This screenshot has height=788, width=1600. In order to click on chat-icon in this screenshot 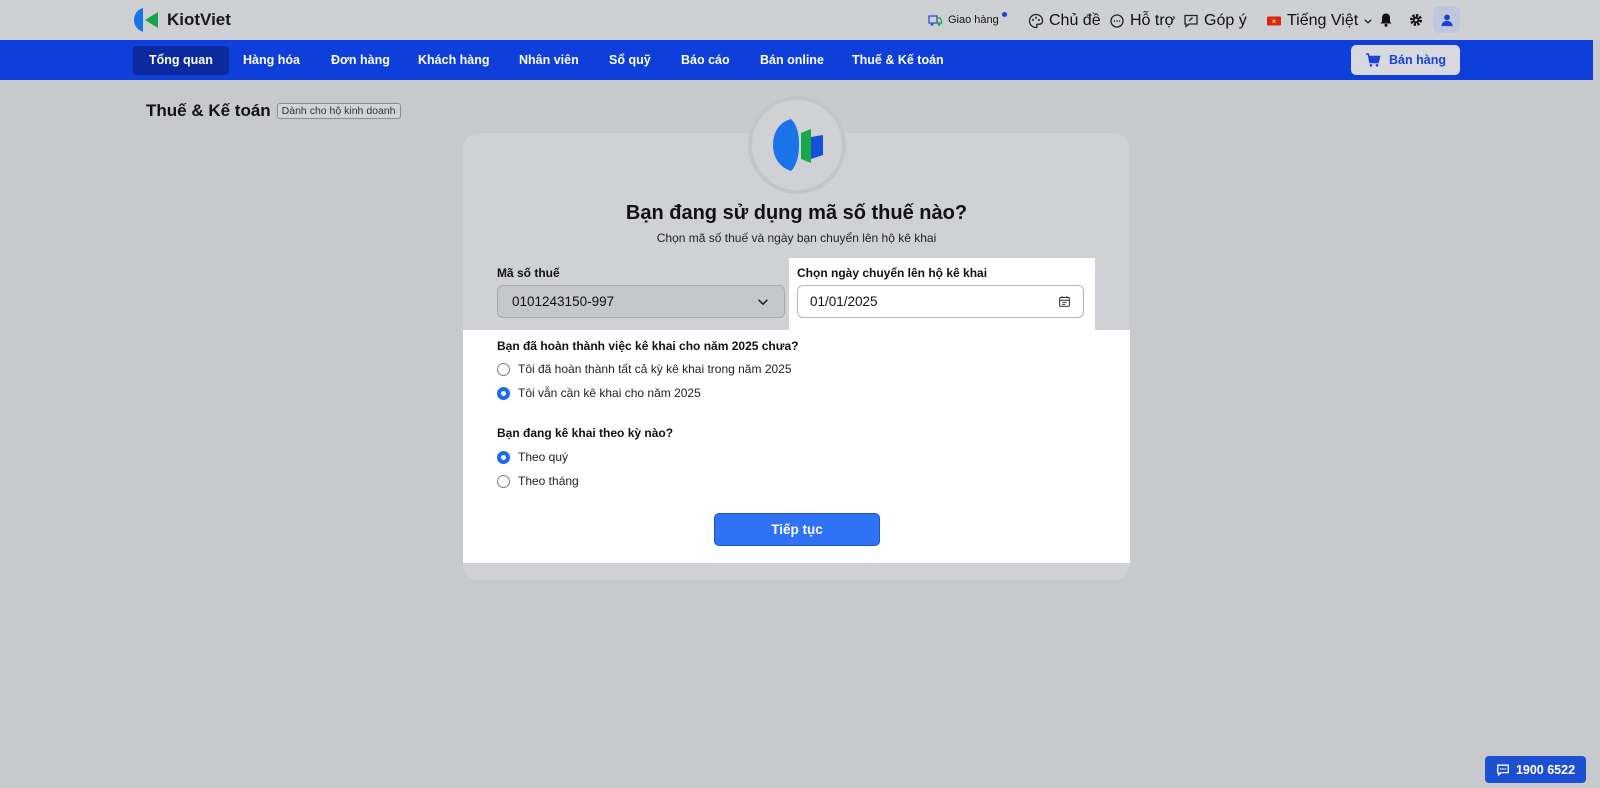, I will do `click(1503, 770)`.